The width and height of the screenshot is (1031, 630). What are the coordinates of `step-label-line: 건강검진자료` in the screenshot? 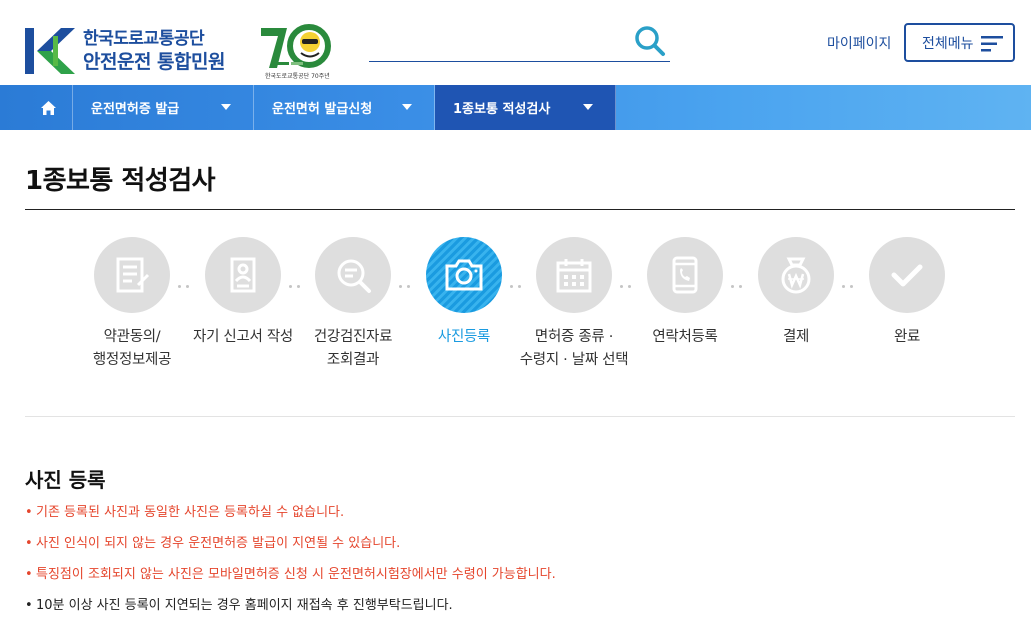 It's located at (353, 337).